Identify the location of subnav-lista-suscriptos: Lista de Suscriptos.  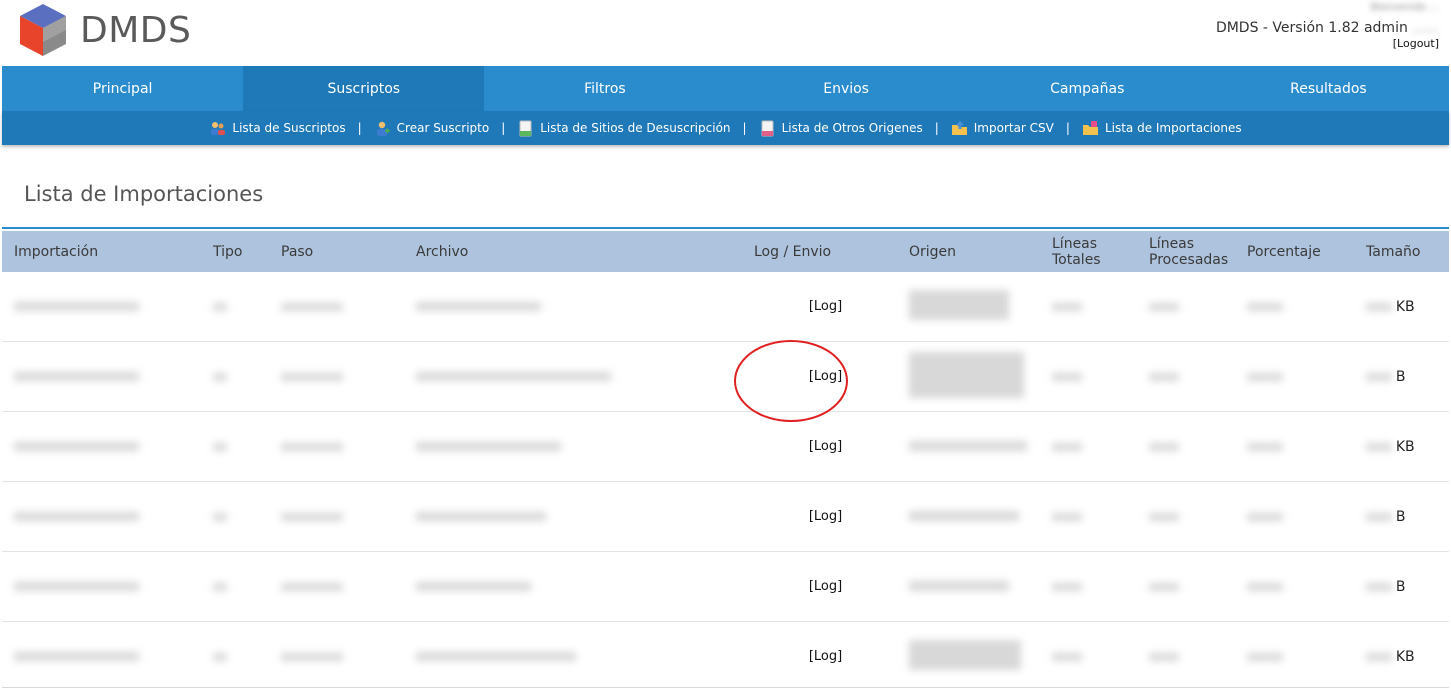
(277, 128).